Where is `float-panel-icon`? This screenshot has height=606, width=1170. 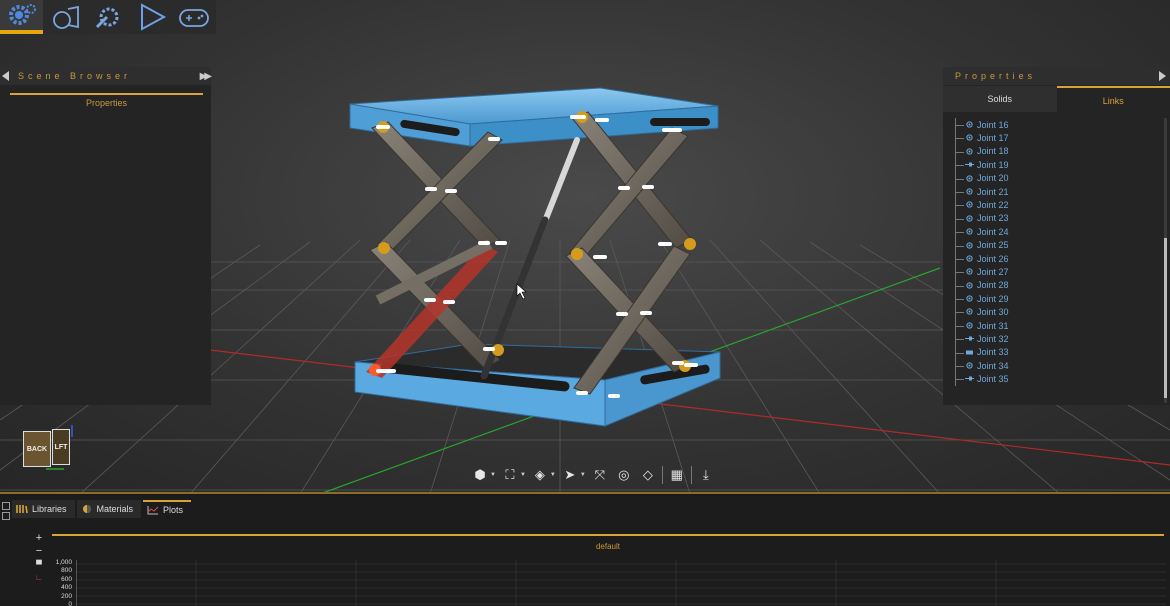 float-panel-icon is located at coordinates (6, 516).